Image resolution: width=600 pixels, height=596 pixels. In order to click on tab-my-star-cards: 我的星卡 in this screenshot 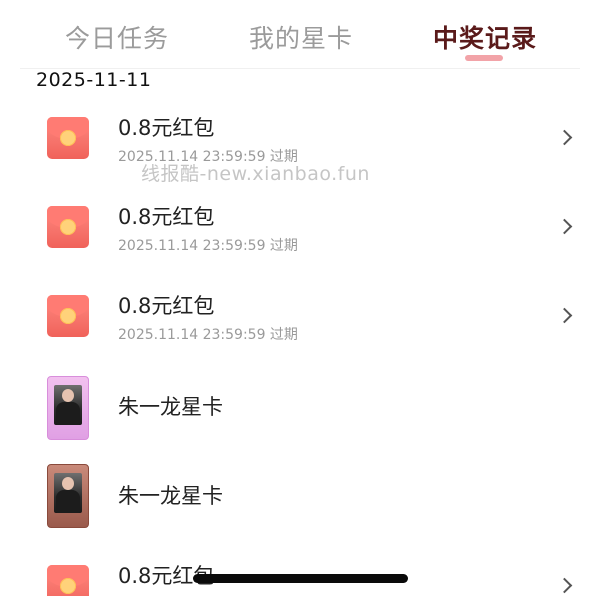, I will do `click(301, 37)`.